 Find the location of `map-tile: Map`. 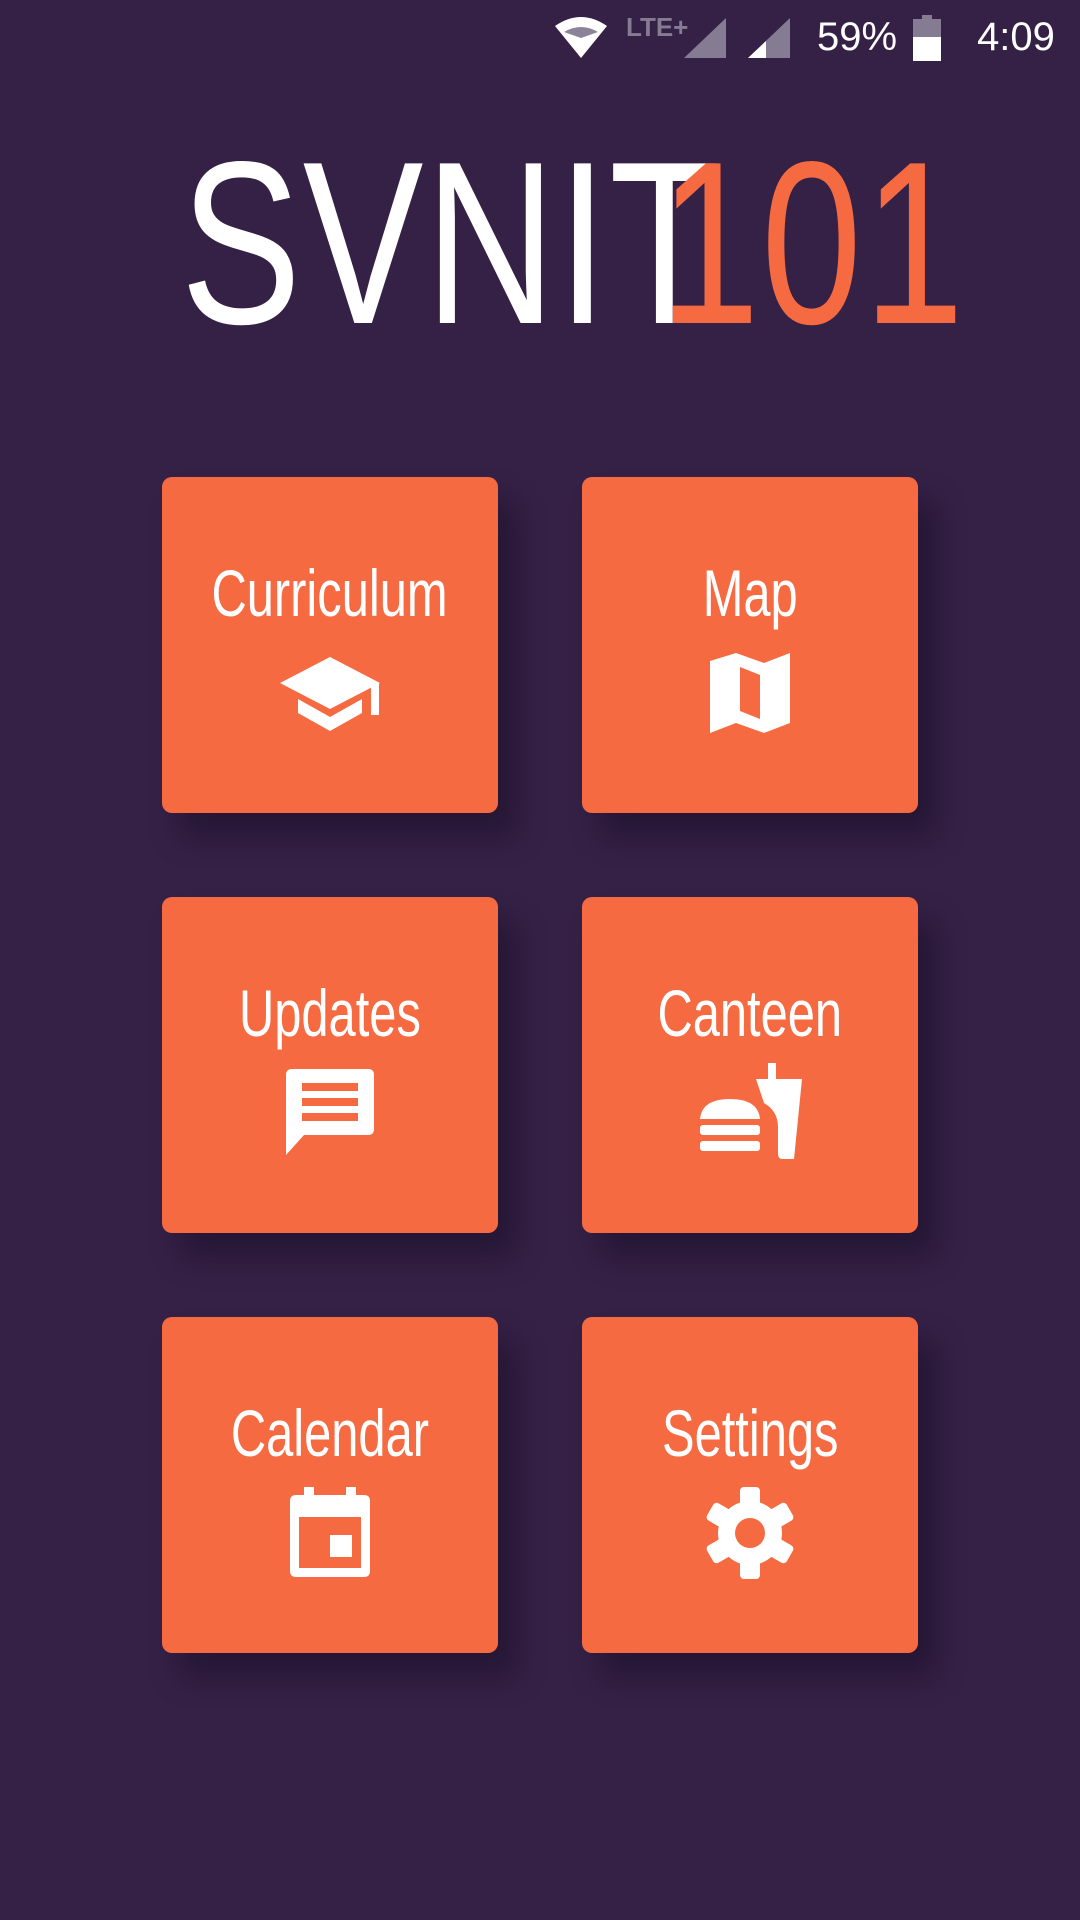

map-tile: Map is located at coordinates (750, 645).